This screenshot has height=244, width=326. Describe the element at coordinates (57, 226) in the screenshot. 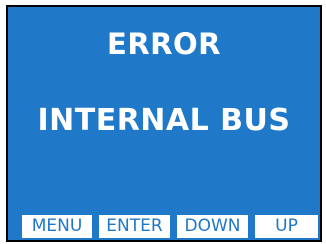

I see `menu-button: MENU` at that location.